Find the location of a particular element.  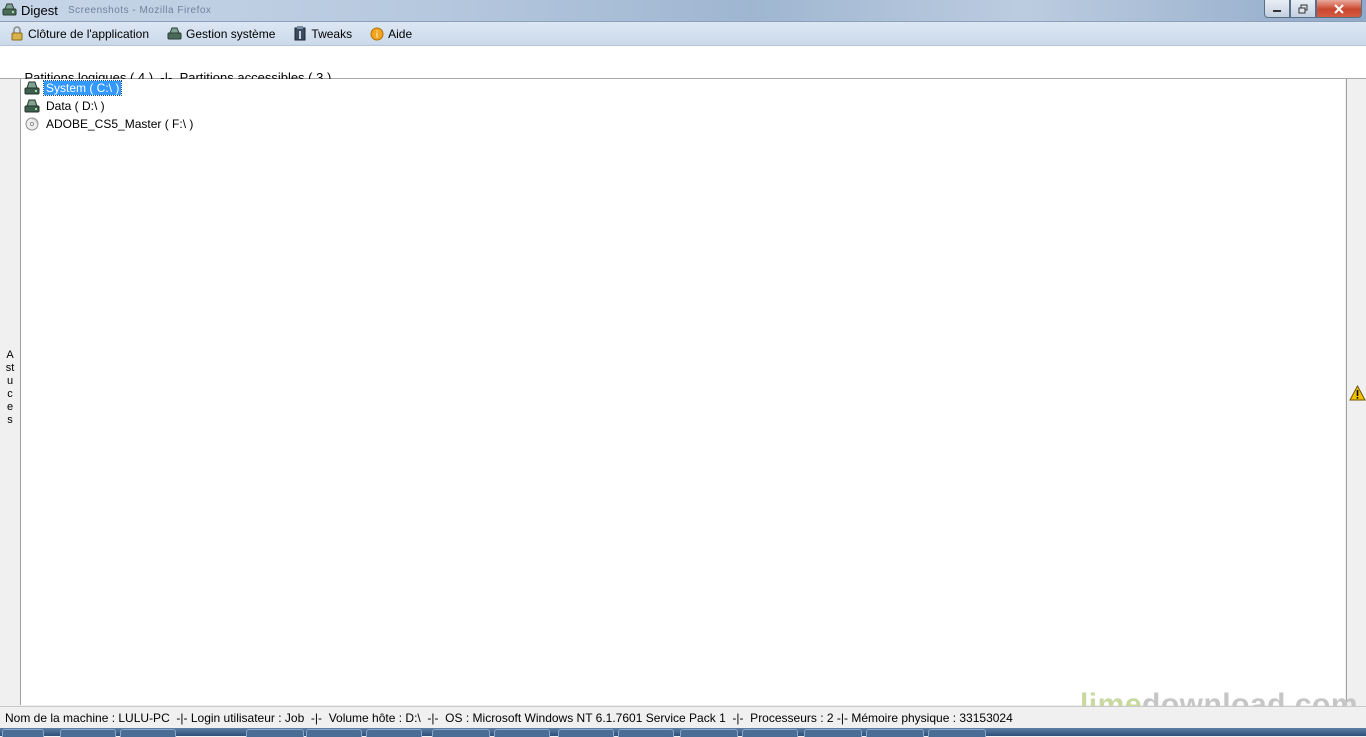

tree-item-data: Data ( D:\ ) is located at coordinates (65, 106).